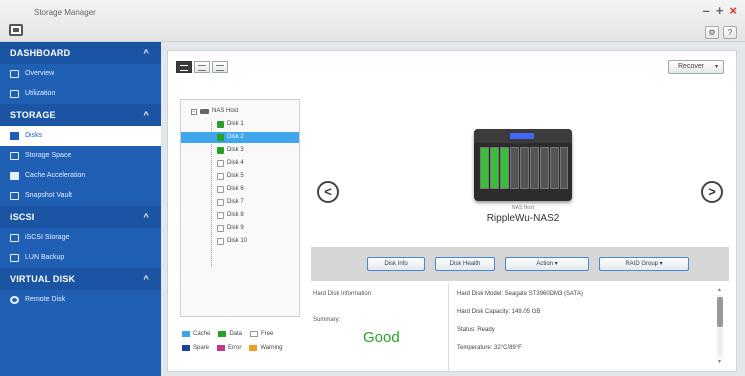 This screenshot has height=376, width=745. What do you see at coordinates (34, 135) in the screenshot?
I see `sidebar-item-label: Disks` at bounding box center [34, 135].